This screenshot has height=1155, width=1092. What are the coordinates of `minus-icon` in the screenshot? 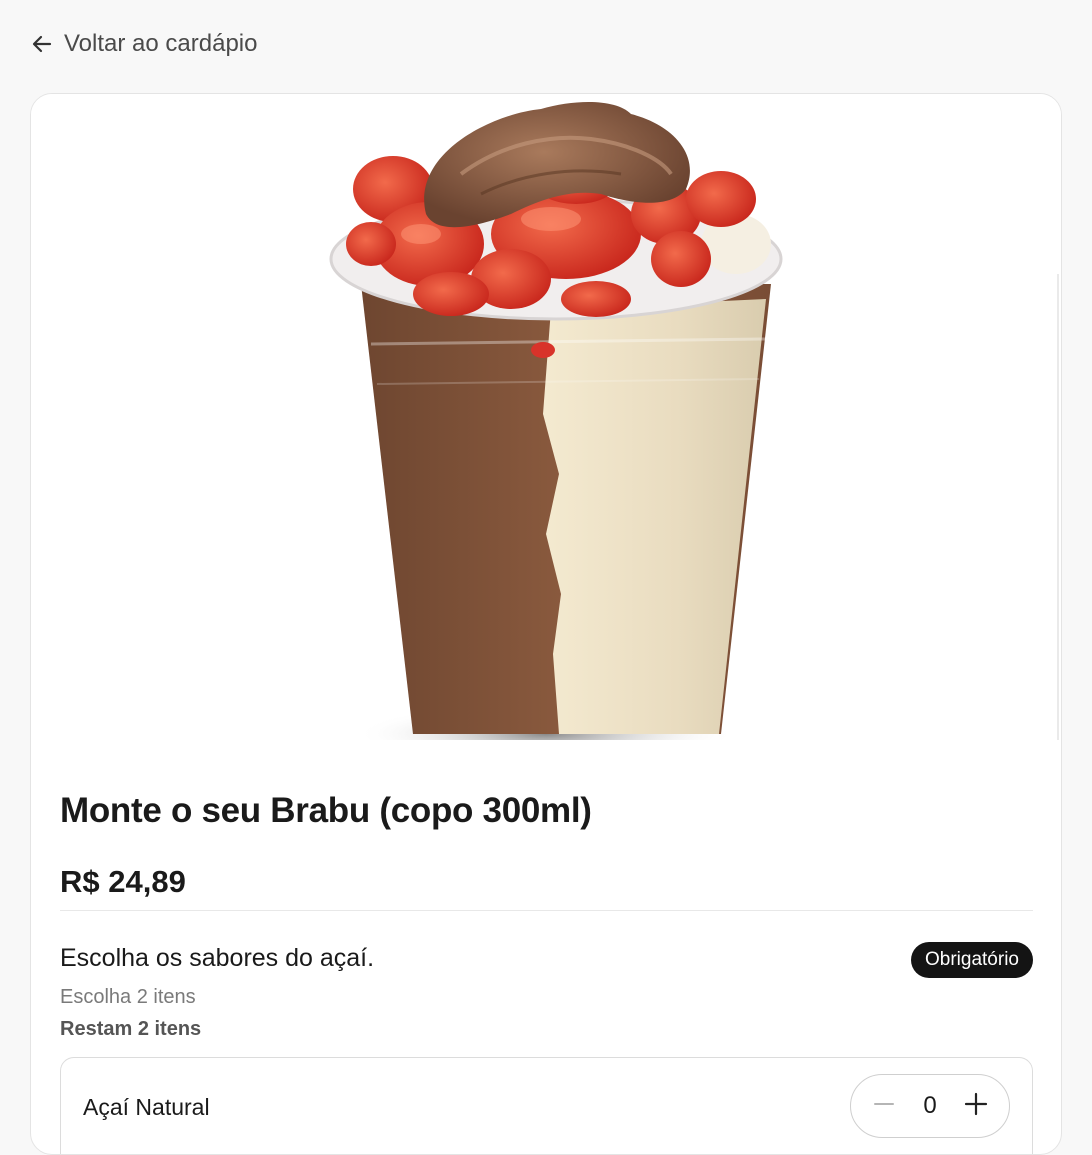 It's located at (884, 1106).